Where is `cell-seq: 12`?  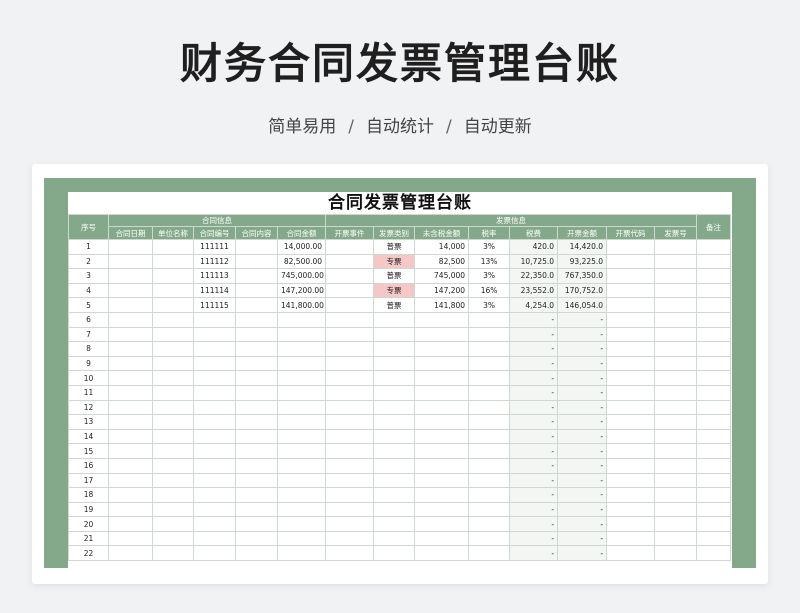
cell-seq: 12 is located at coordinates (88, 407).